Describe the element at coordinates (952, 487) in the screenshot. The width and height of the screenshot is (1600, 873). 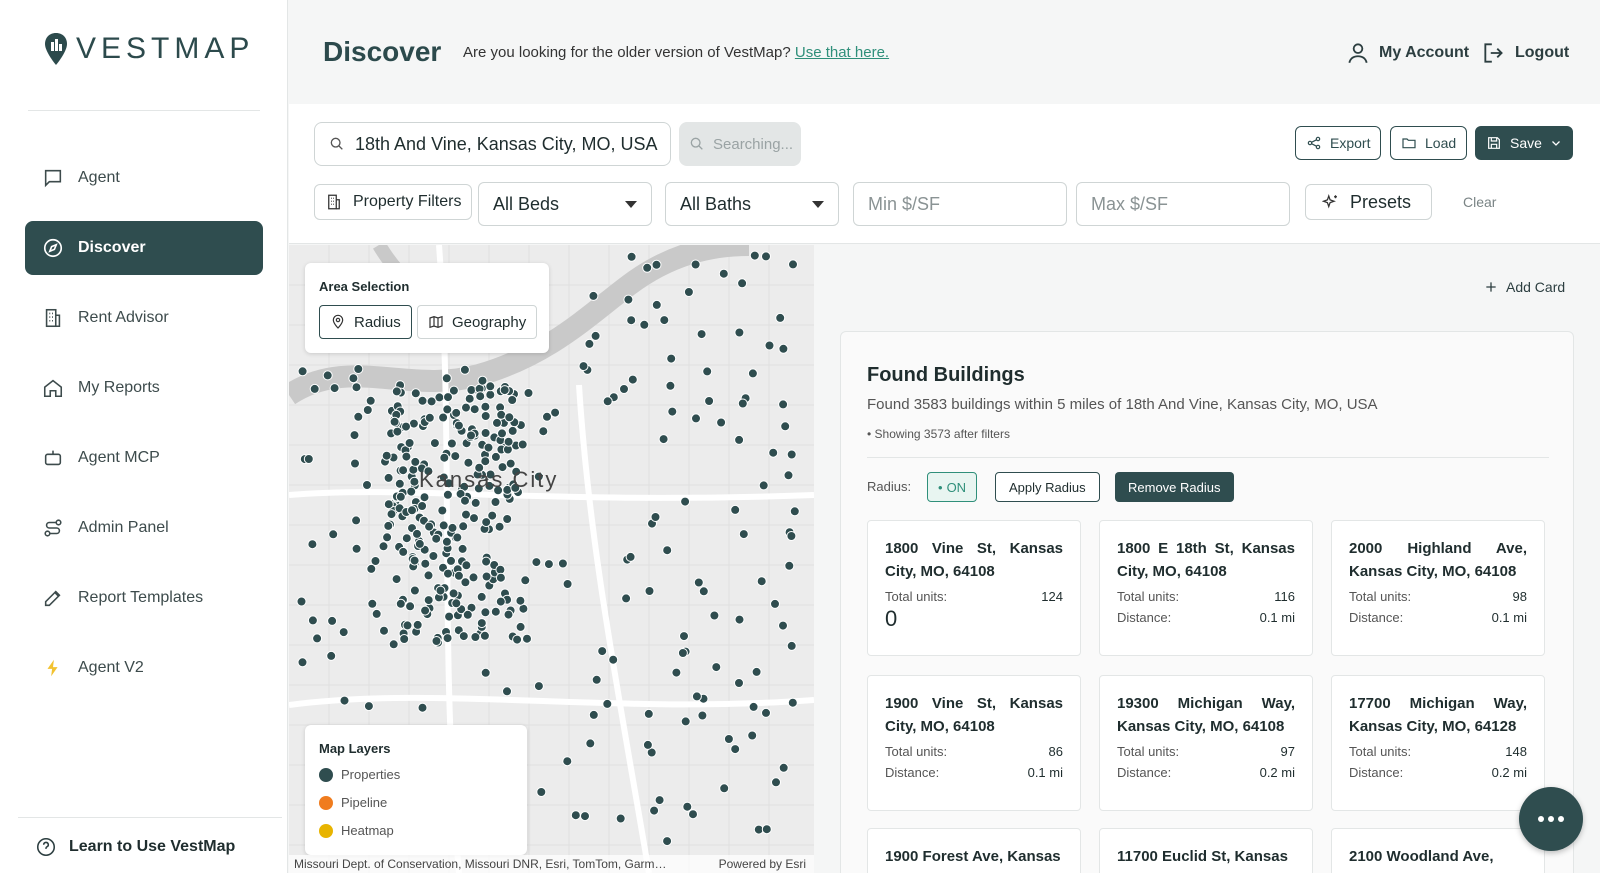
I see `radius-on-toggle: • ON` at that location.